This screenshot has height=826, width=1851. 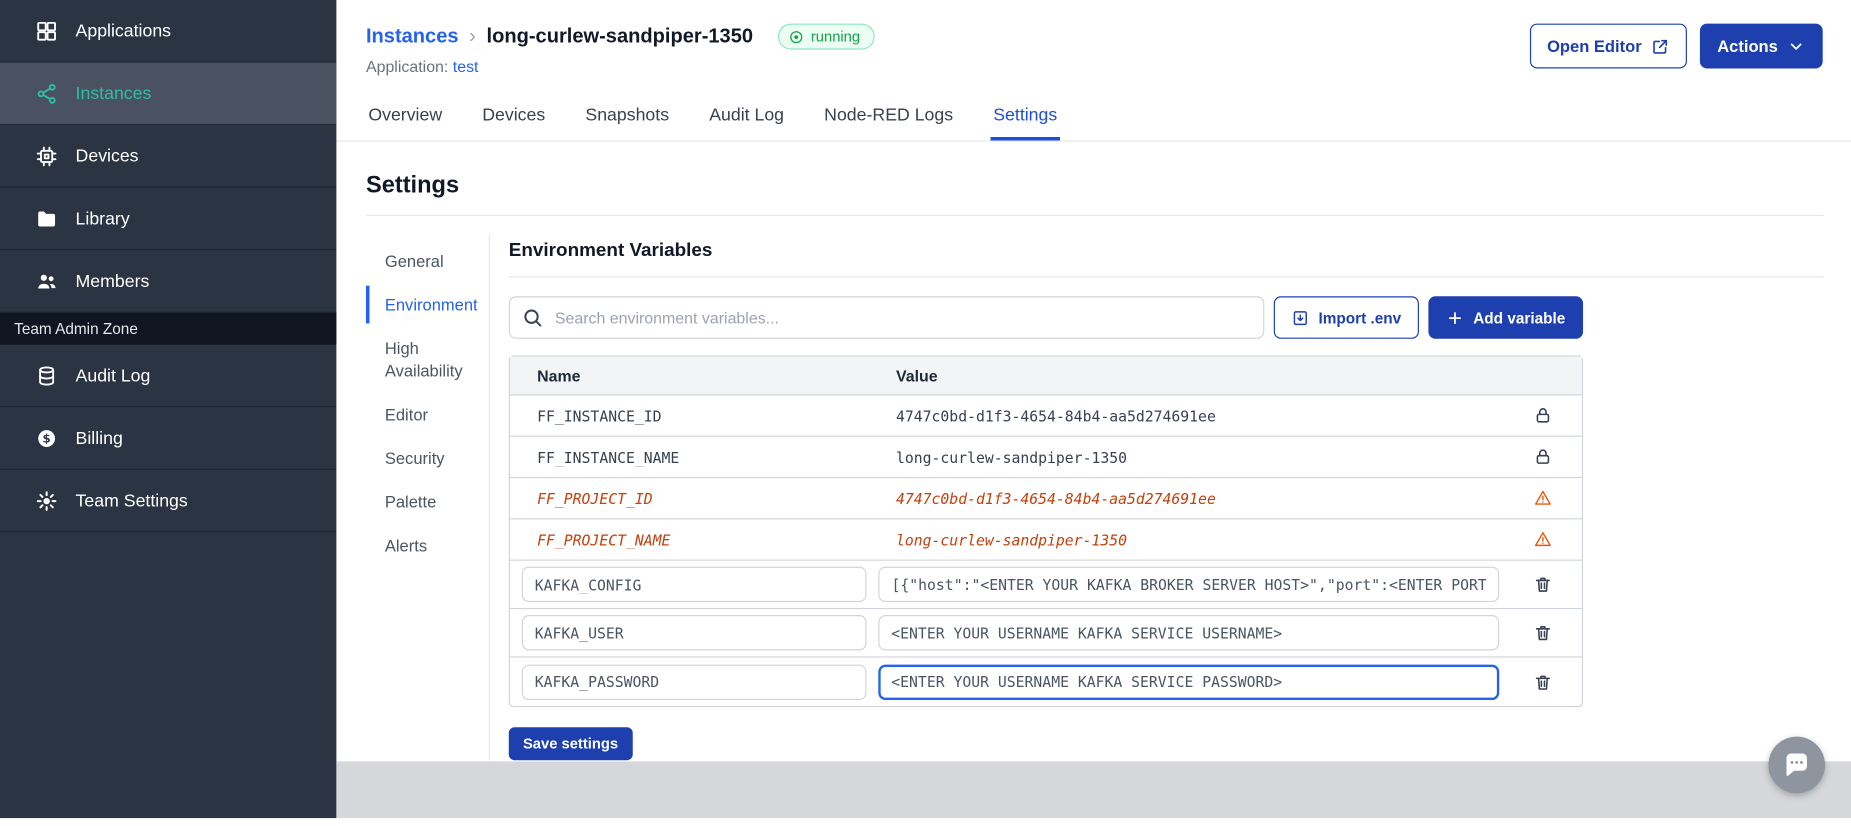 I want to click on sidebar-item-library: Library, so click(x=168, y=219).